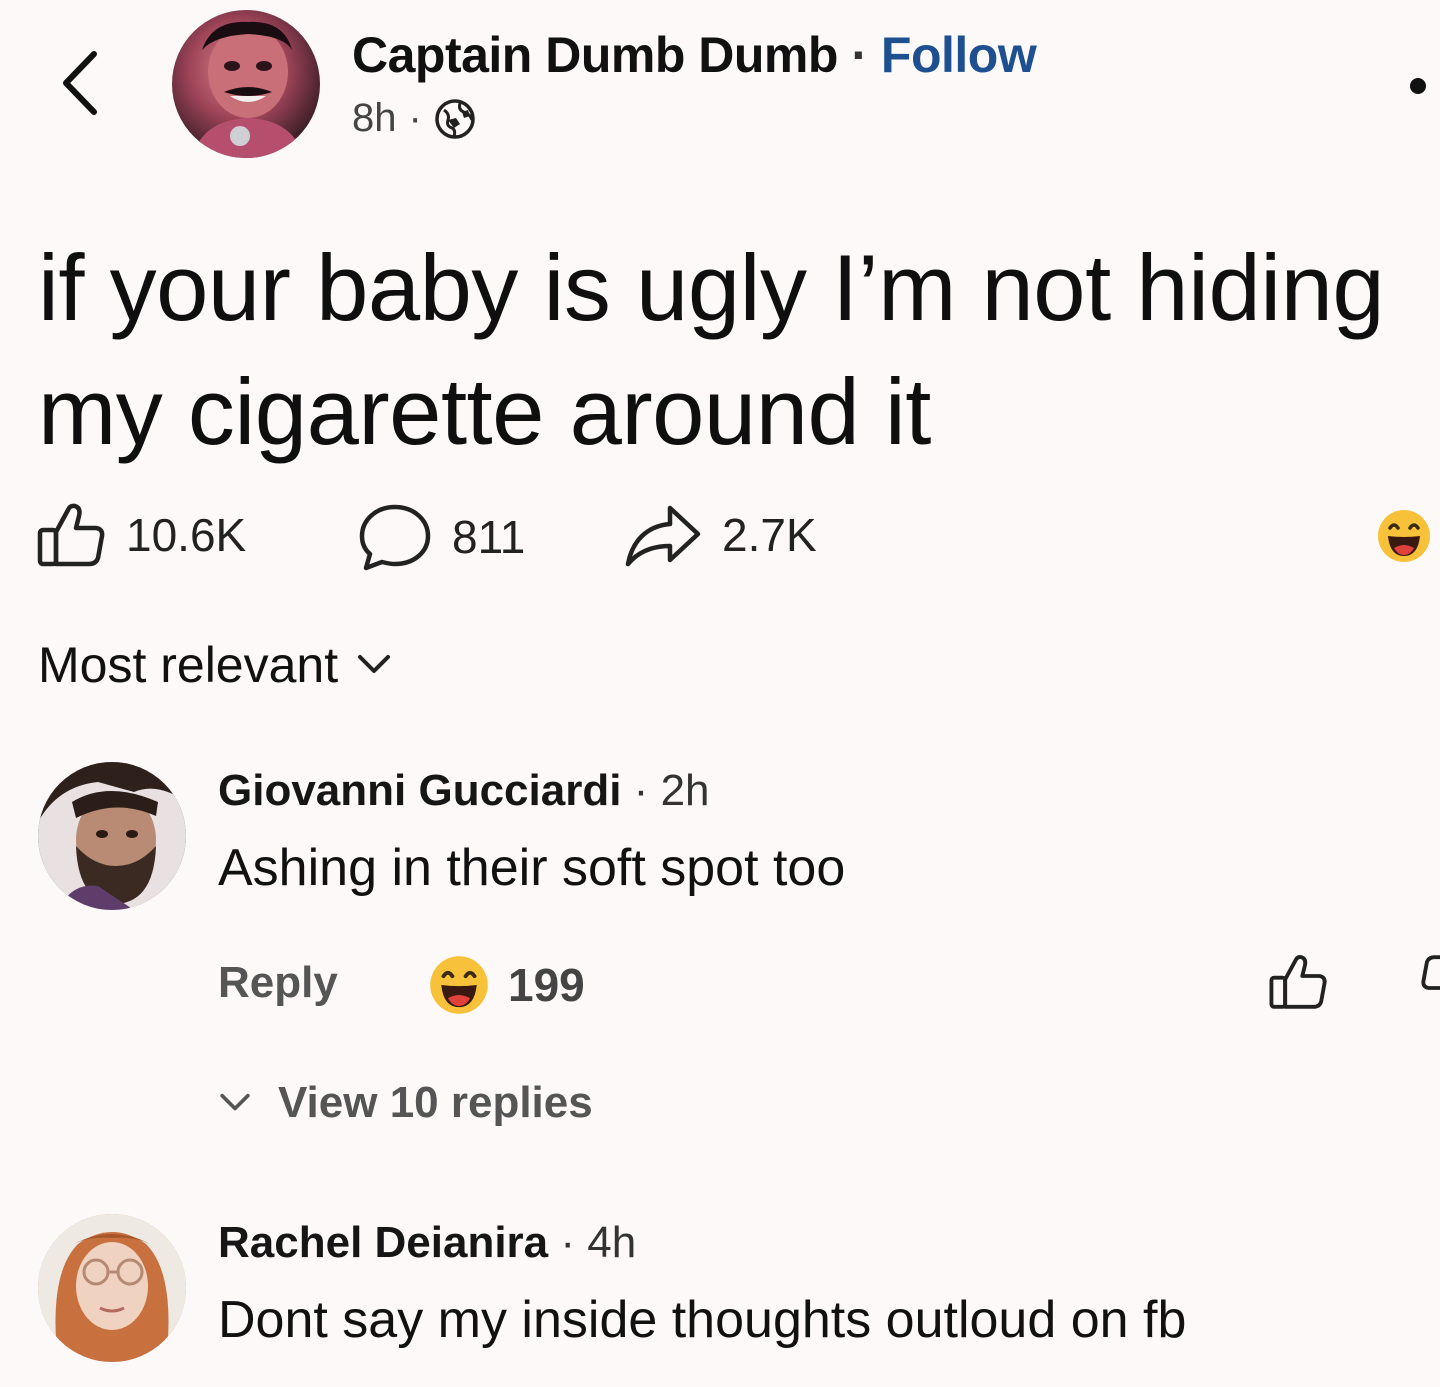 The width and height of the screenshot is (1440, 1387). I want to click on more-icon, so click(1418, 86).